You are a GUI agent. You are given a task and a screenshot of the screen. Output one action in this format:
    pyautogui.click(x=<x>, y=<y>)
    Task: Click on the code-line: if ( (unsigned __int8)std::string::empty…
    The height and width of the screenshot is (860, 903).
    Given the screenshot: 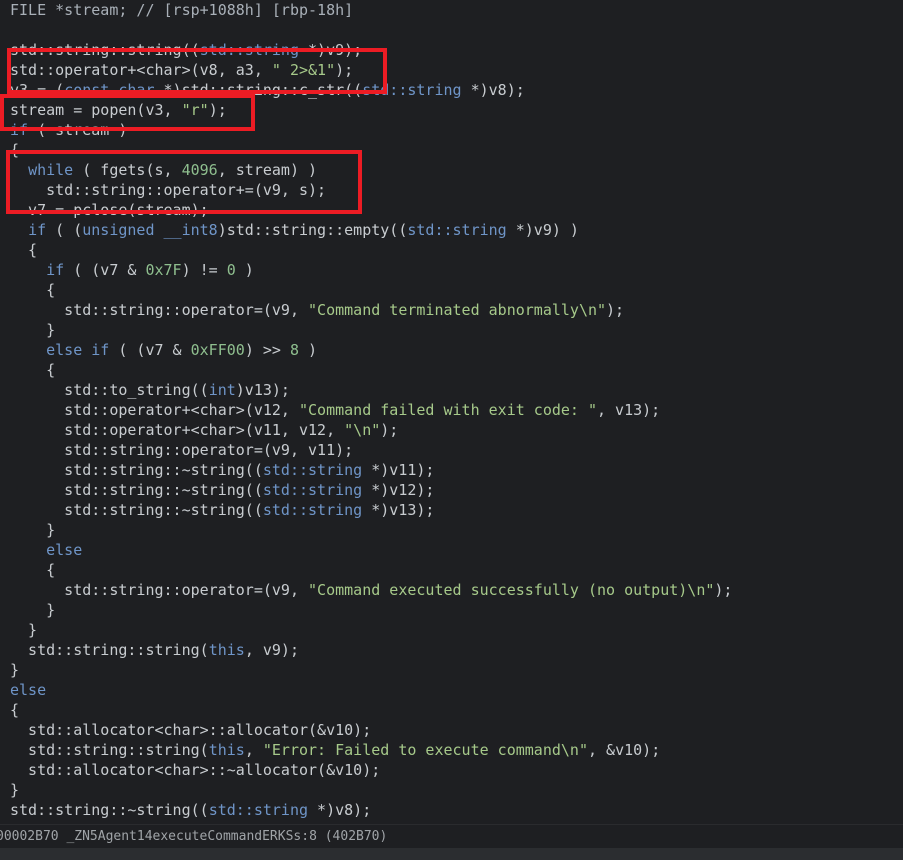 What is the action you would take?
    pyautogui.click(x=294, y=230)
    